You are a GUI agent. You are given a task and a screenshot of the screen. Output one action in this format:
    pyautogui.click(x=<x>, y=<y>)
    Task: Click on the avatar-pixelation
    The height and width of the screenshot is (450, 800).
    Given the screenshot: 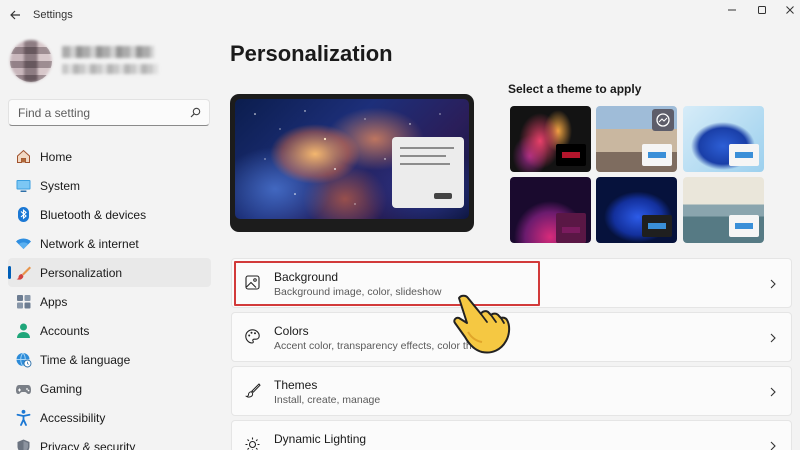 What is the action you would take?
    pyautogui.click(x=31, y=61)
    